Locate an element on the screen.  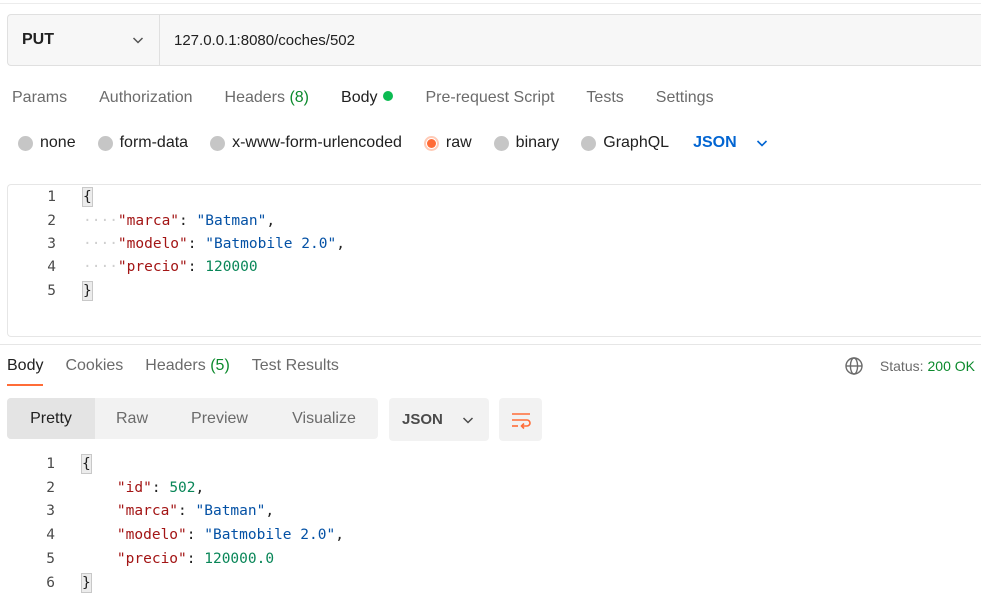
tab-settings: Settings is located at coordinates (685, 100).